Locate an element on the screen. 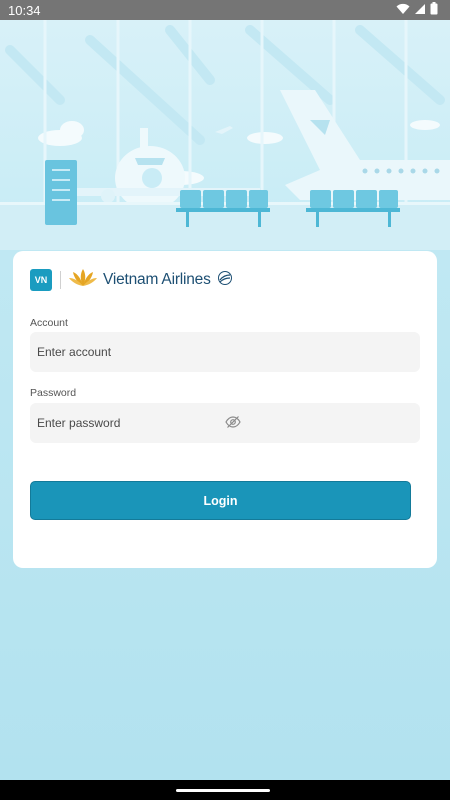 Image resolution: width=450 pixels, height=800 pixels. app-logo: VN is located at coordinates (41, 280).